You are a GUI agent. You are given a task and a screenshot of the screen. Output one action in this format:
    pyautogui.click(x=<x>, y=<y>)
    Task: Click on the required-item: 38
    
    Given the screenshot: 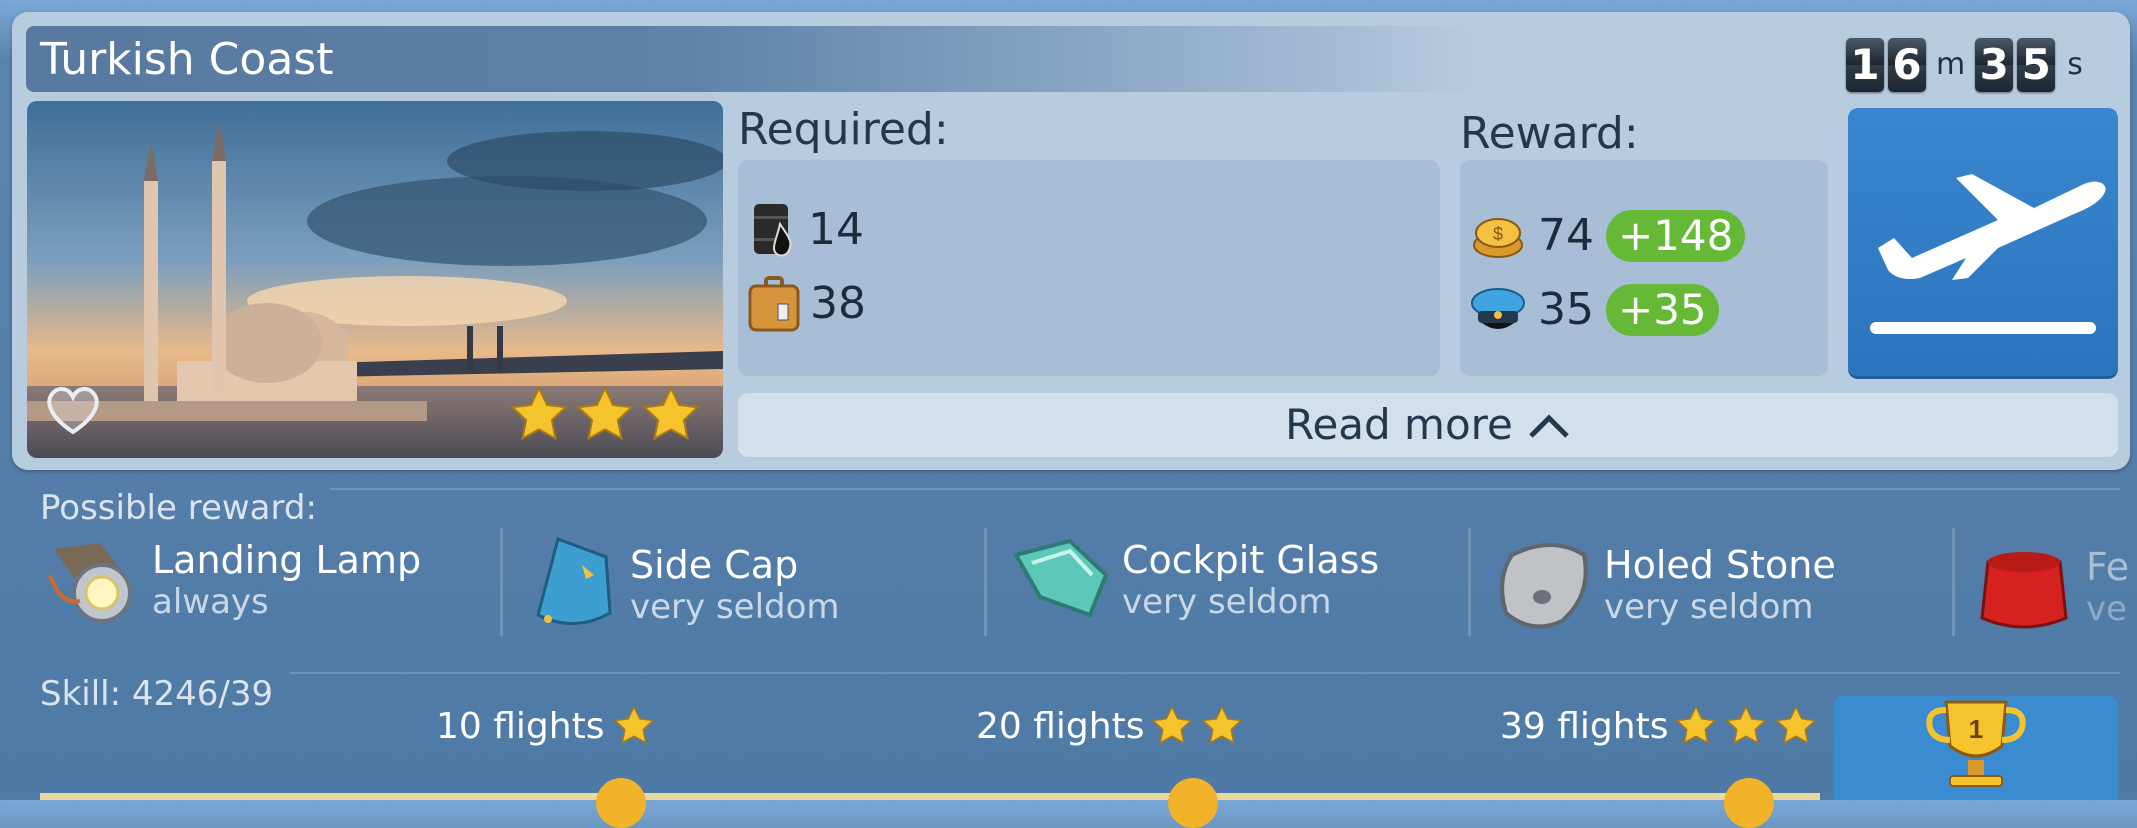 What is the action you would take?
    pyautogui.click(x=807, y=304)
    